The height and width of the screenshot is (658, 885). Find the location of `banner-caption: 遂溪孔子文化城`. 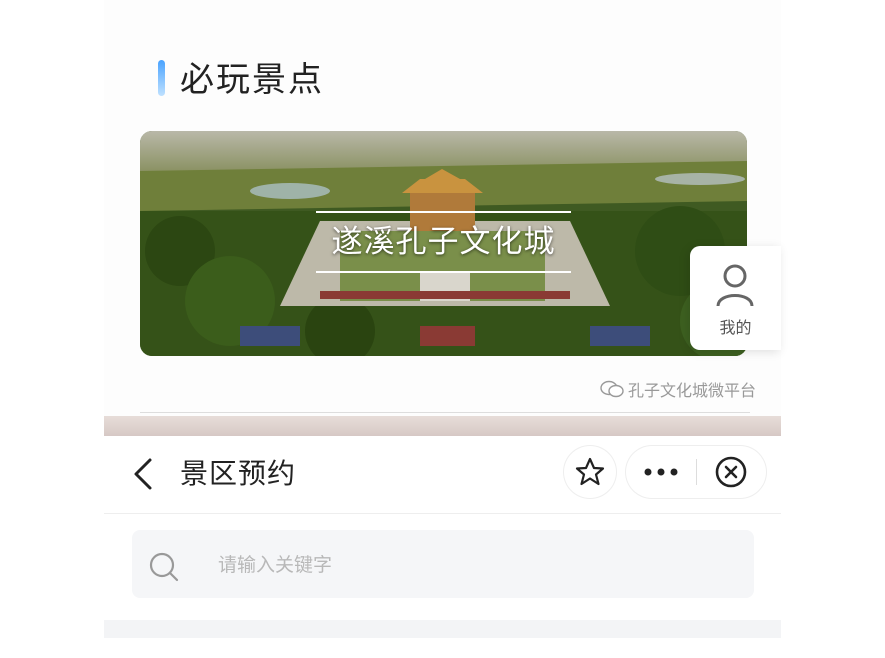

banner-caption: 遂溪孔子文化城 is located at coordinates (443, 242).